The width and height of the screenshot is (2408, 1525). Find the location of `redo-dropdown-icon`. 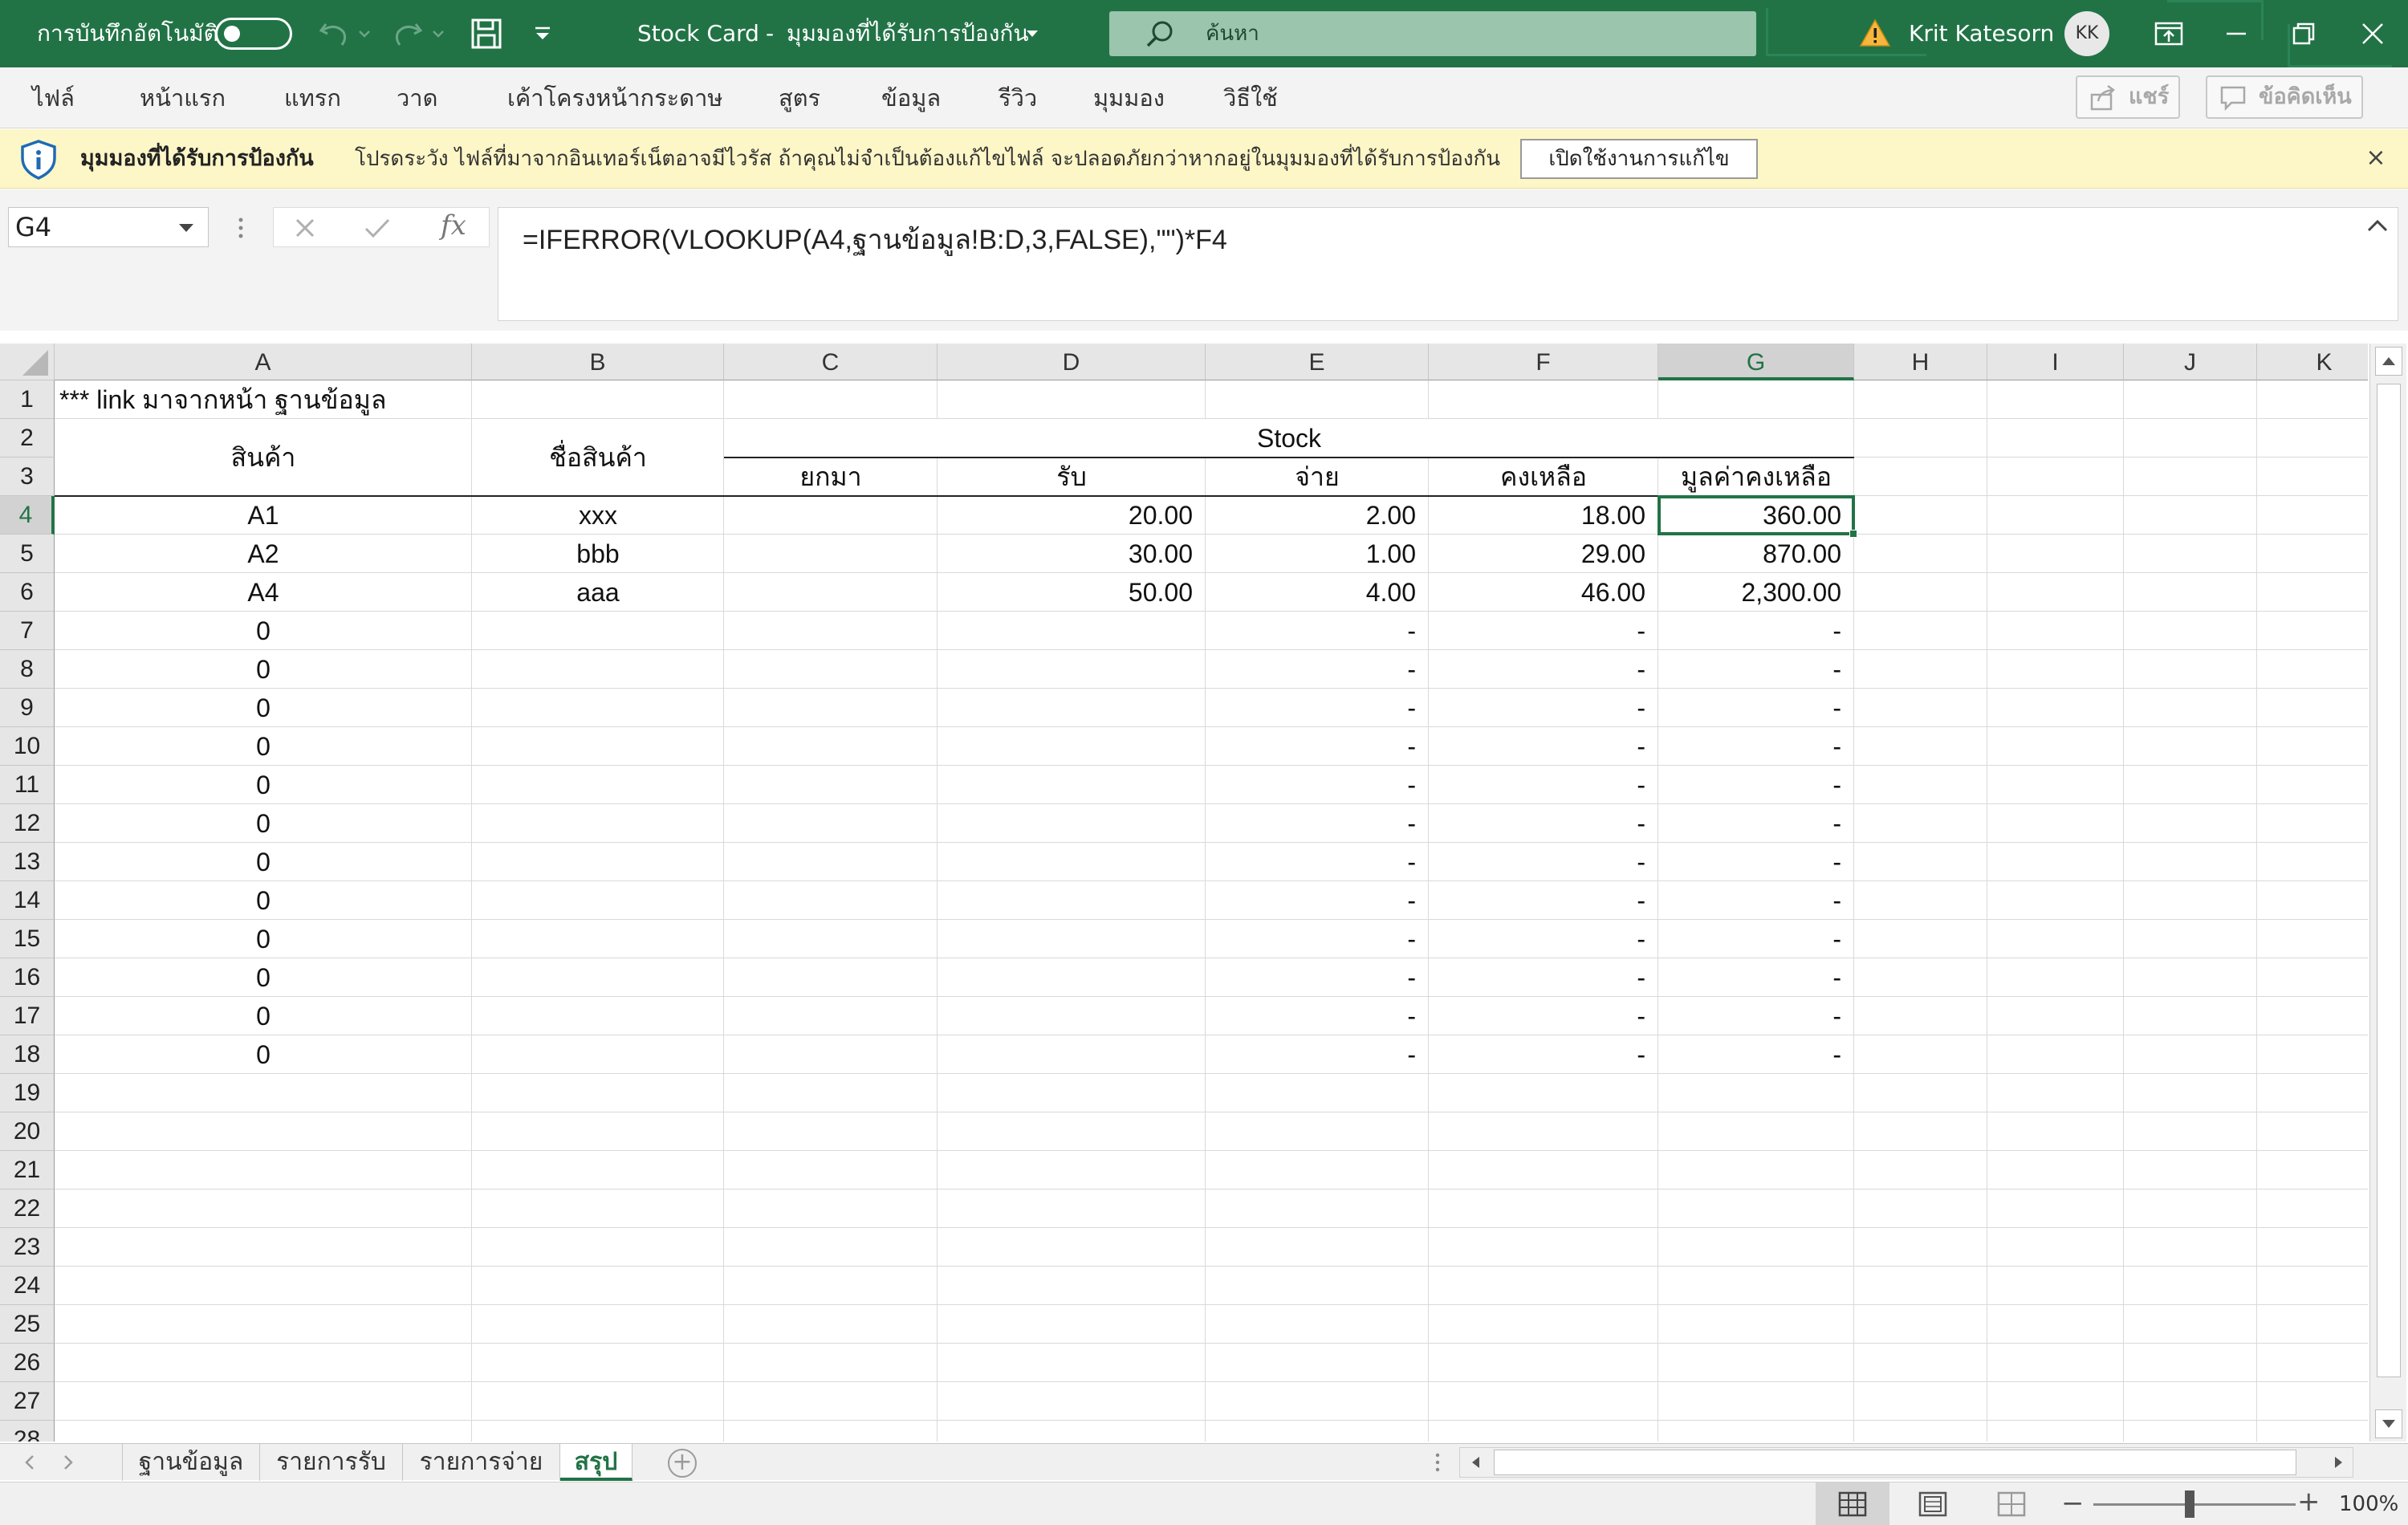

redo-dropdown-icon is located at coordinates (438, 34).